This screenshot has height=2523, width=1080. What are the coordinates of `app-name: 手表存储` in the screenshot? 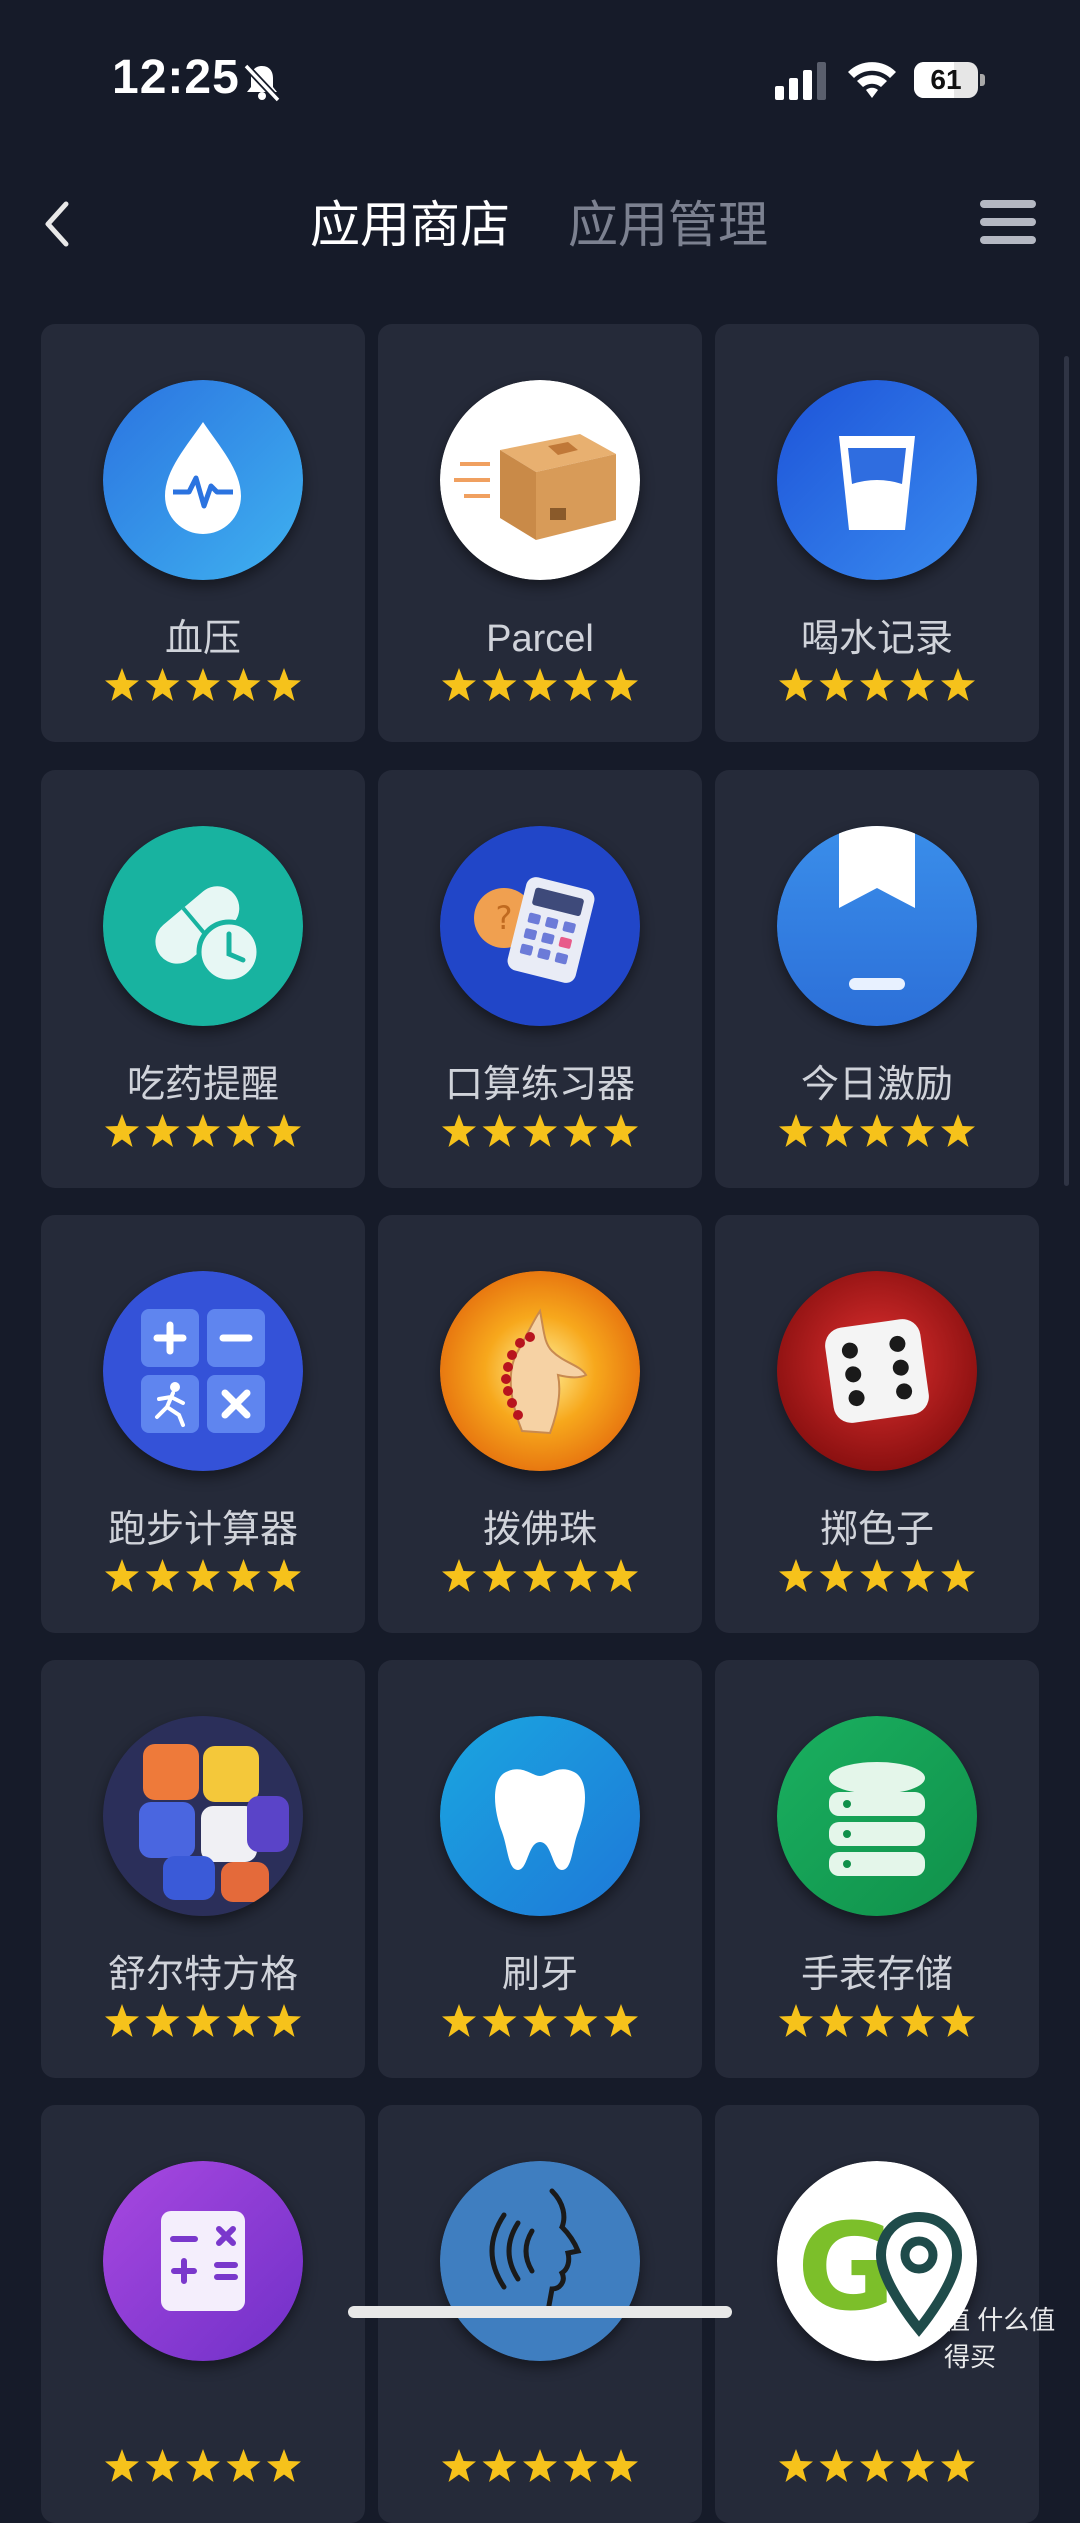 It's located at (876, 1975).